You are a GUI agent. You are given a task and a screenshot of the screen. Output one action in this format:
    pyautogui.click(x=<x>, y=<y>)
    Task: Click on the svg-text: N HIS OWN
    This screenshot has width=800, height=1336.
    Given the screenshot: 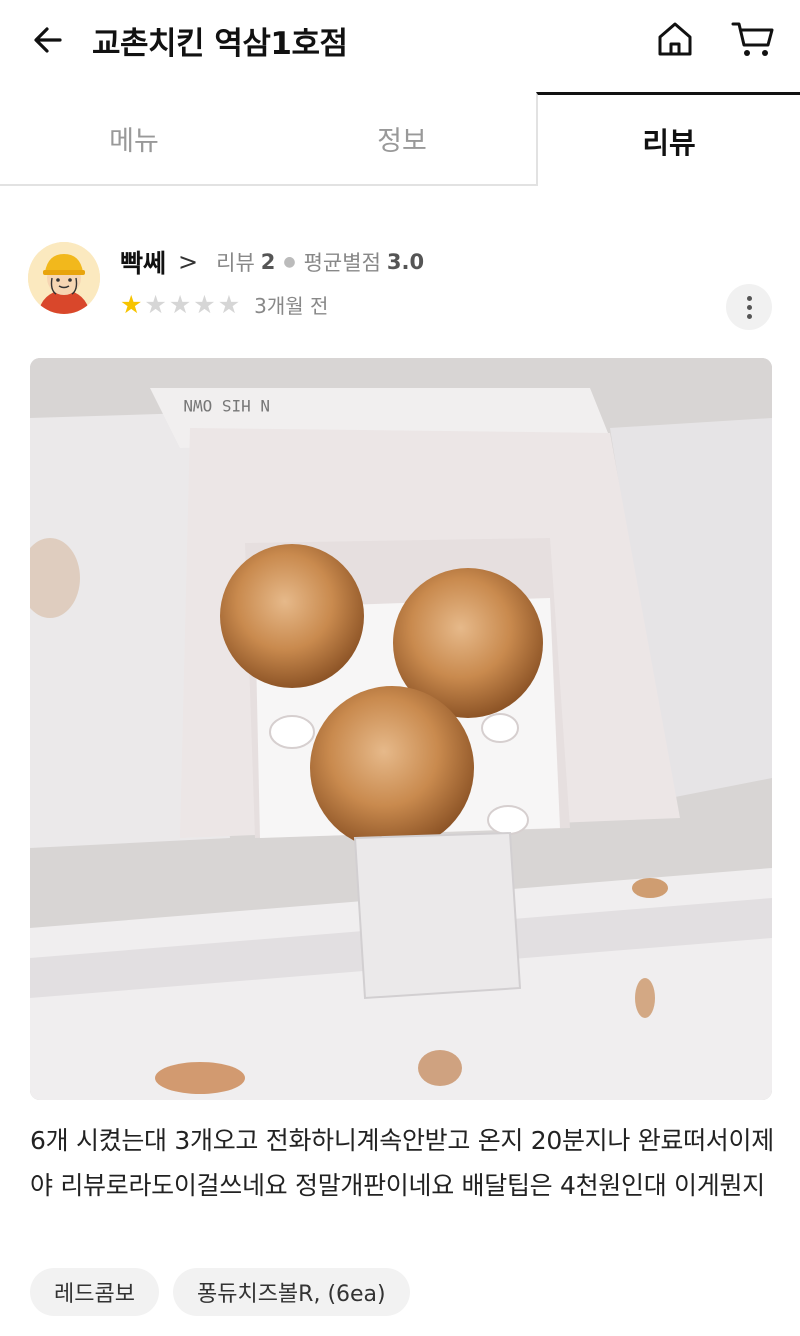 What is the action you would take?
    pyautogui.click(x=226, y=405)
    